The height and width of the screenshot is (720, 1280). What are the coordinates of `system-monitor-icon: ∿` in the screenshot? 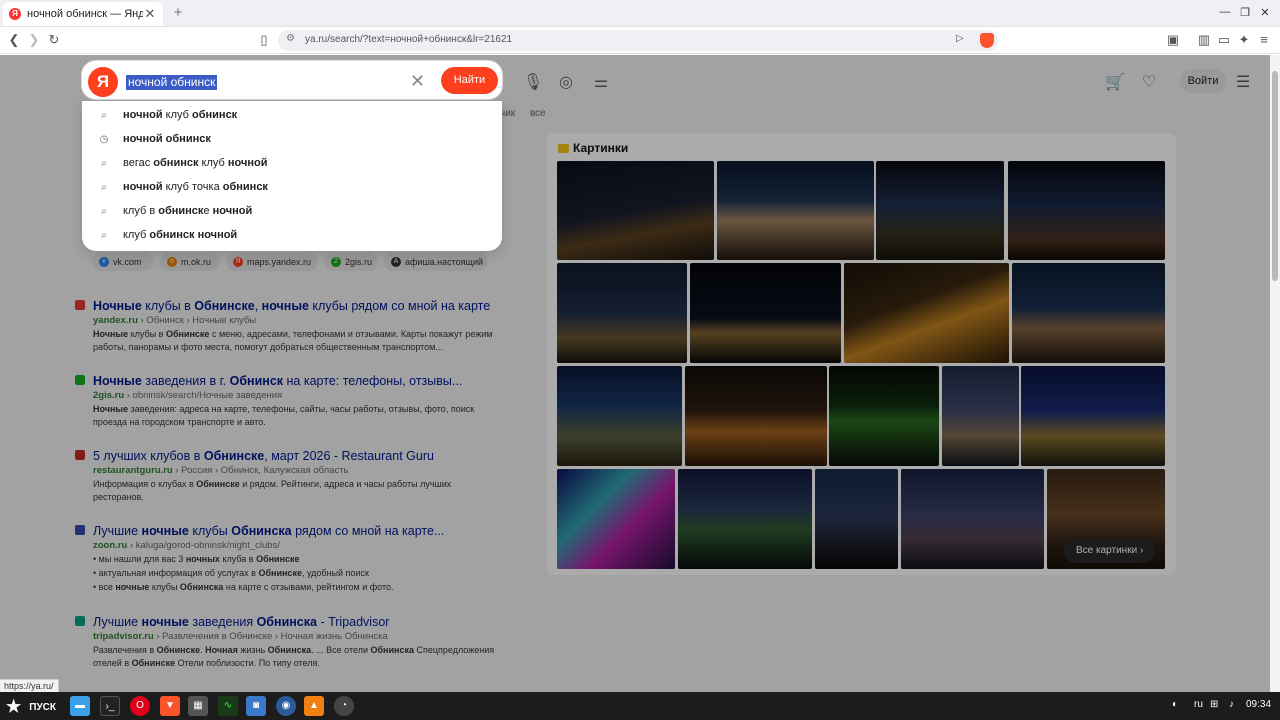 It's located at (228, 706).